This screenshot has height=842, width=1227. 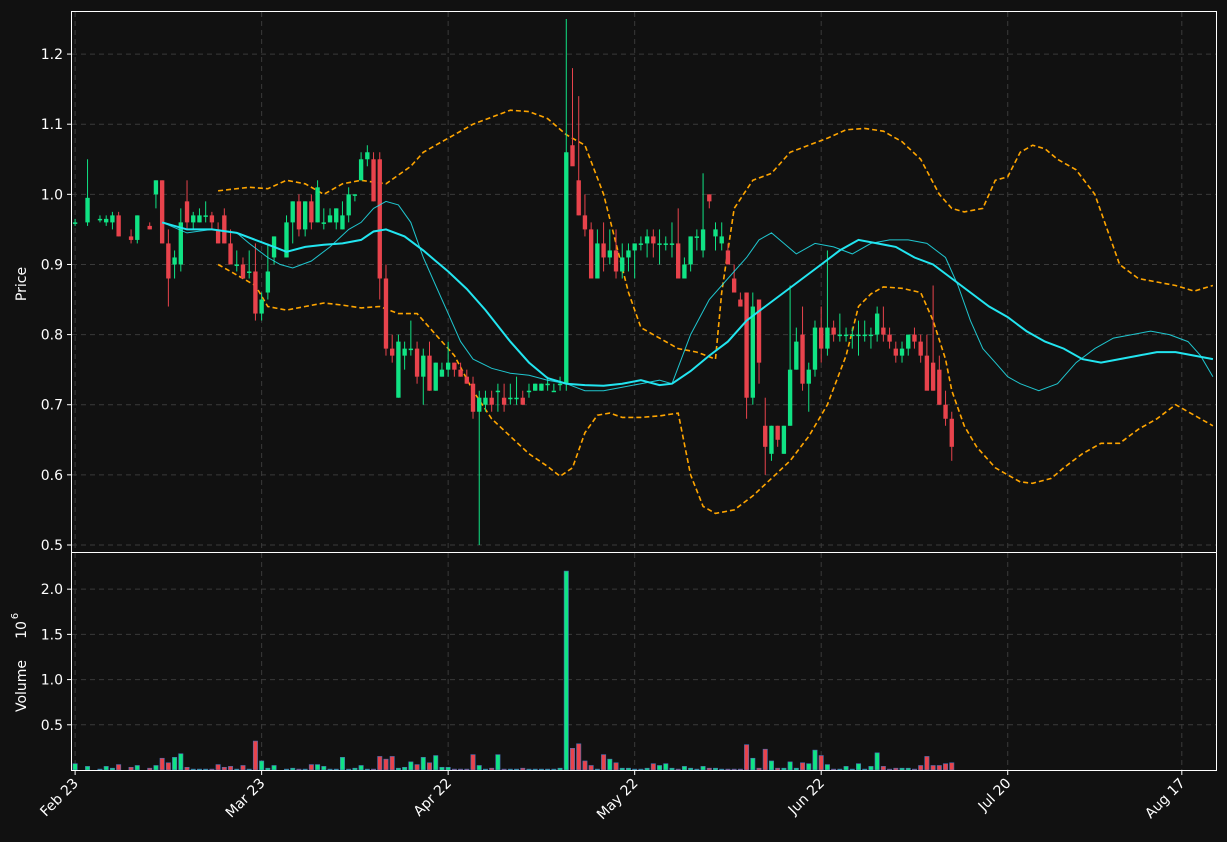 What do you see at coordinates (52, 55) in the screenshot?
I see `price-tick-label: 1.2` at bounding box center [52, 55].